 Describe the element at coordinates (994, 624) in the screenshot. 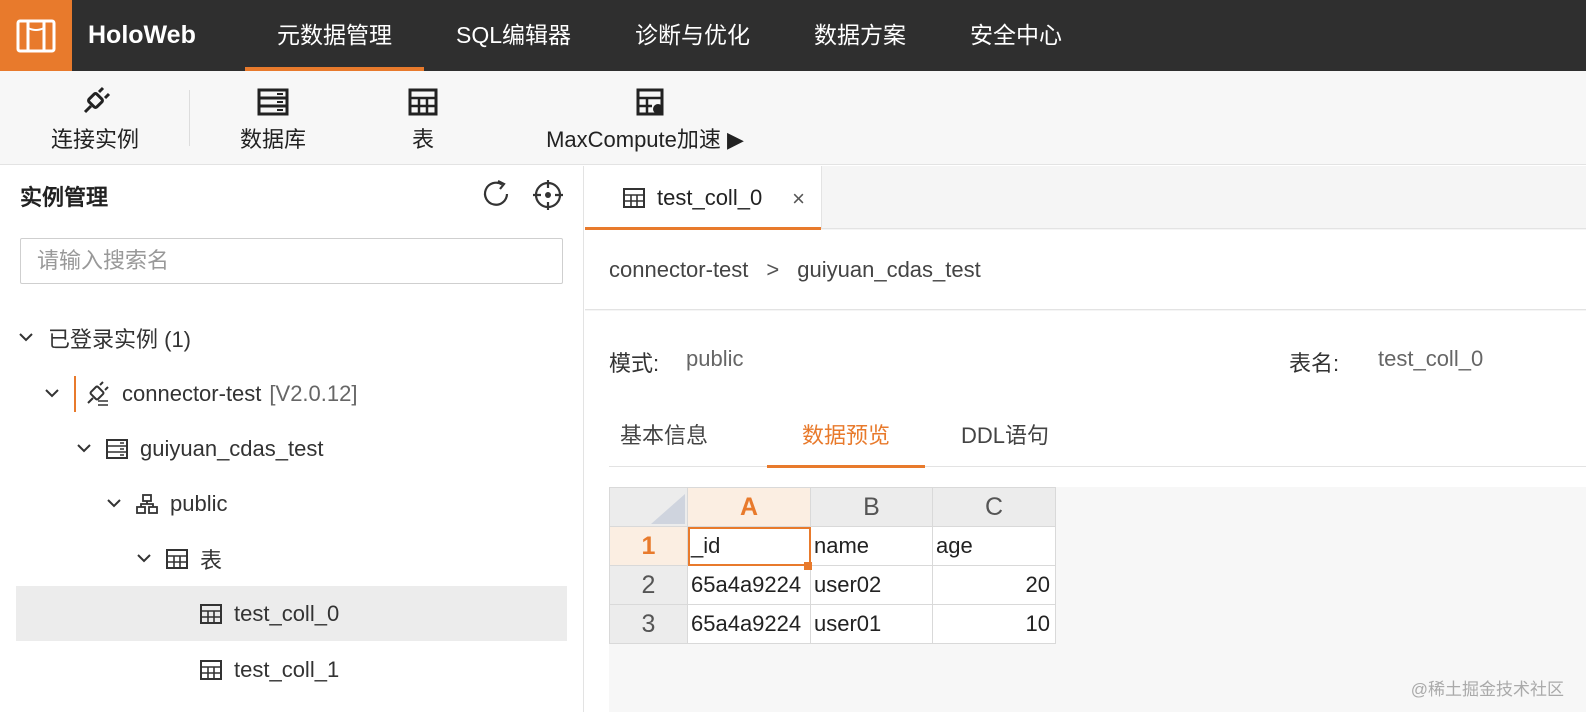

I see `cell: 10` at that location.